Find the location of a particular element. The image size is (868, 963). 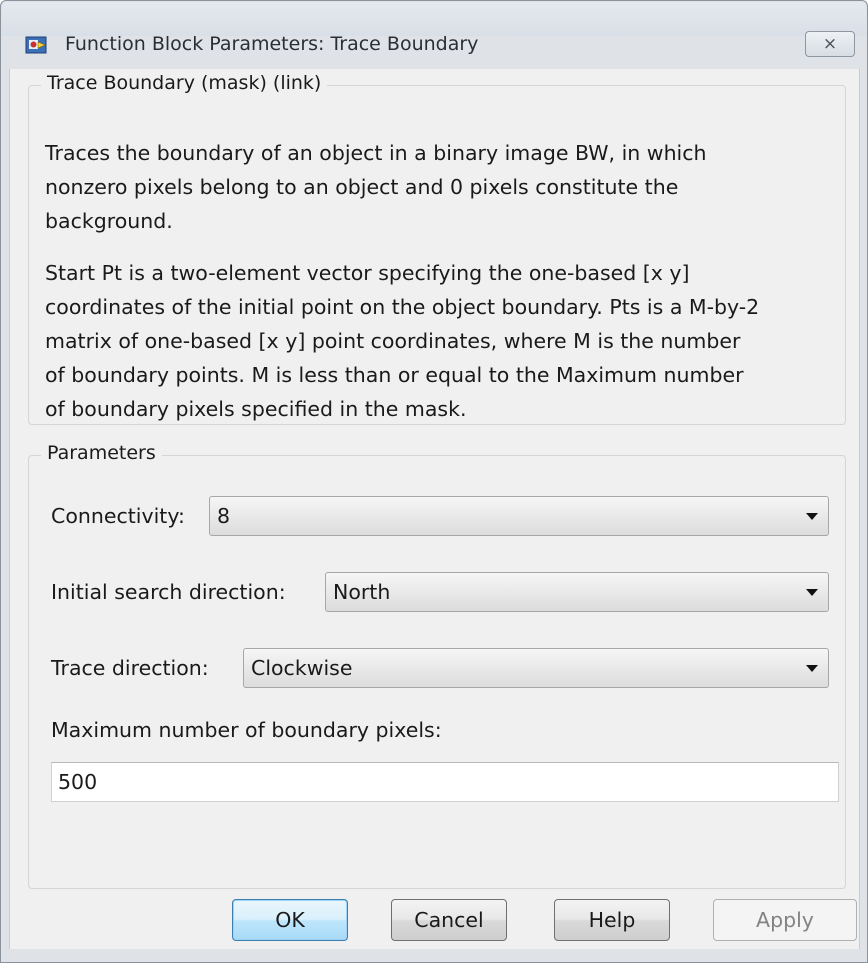

trace-direction-dropdown: Clockwise is located at coordinates (536, 668).